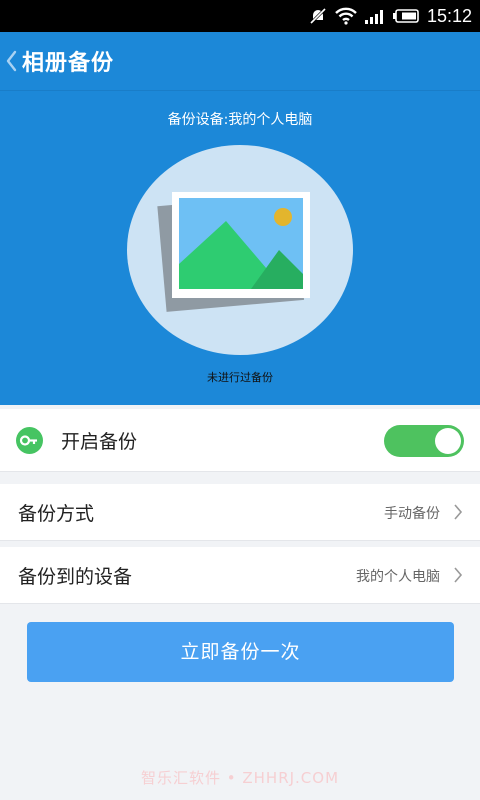  Describe the element at coordinates (405, 16) in the screenshot. I see `battery-icon` at that location.